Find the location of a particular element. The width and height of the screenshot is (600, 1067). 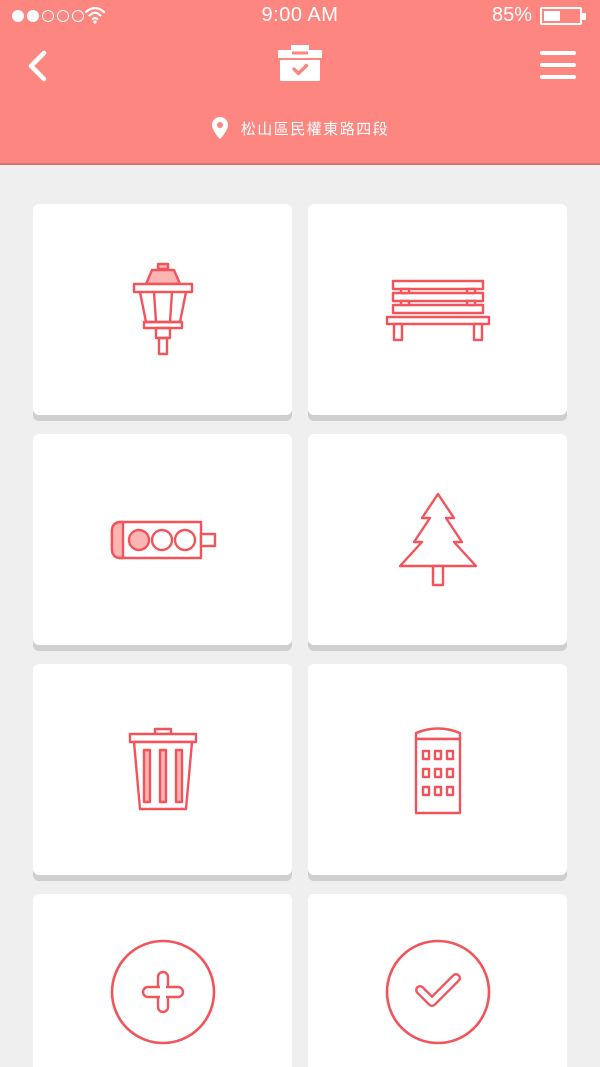

pine-tree-icon is located at coordinates (437, 539).